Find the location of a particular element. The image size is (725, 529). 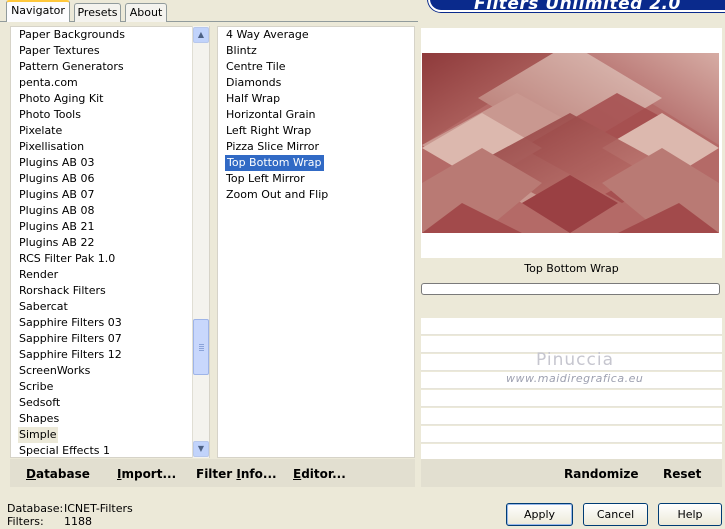

filter-item: Pizza Slice Mirror is located at coordinates (272, 147).